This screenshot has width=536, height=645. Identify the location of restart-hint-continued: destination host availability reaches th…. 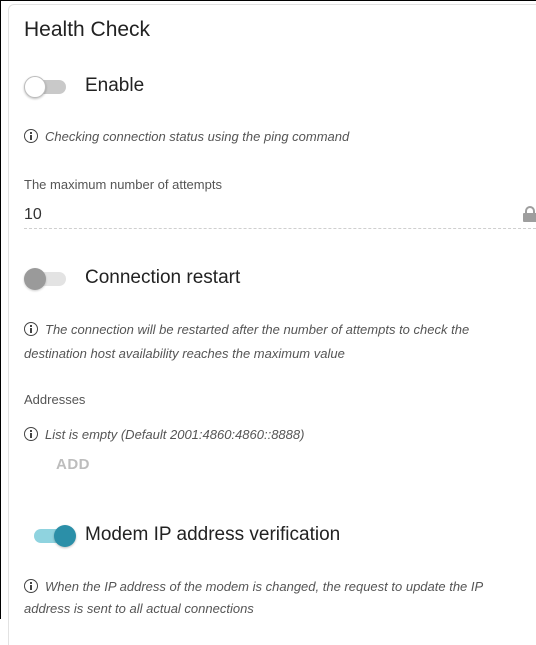
(184, 354).